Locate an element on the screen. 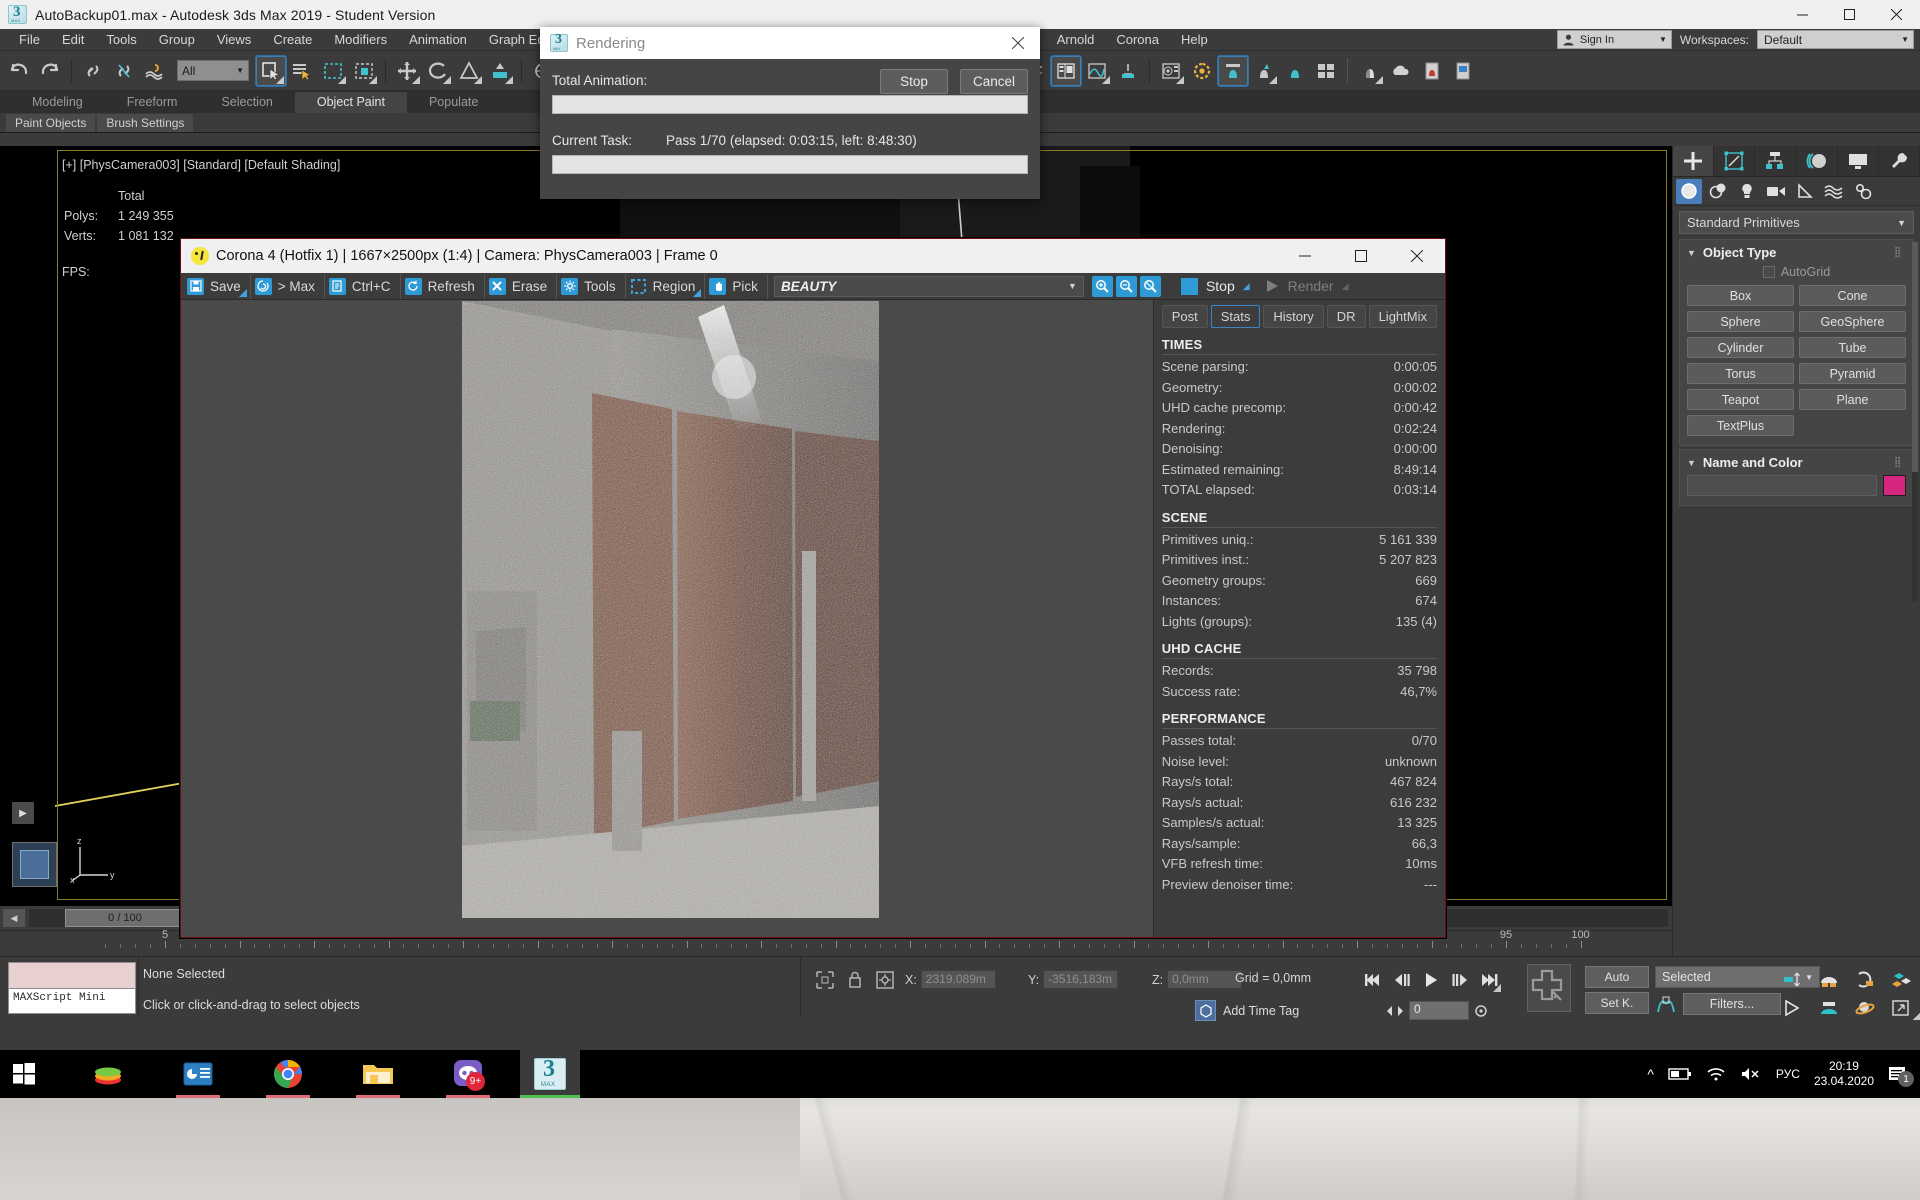 The height and width of the screenshot is (1200, 1920). create-teapot-button: Teapot is located at coordinates (1740, 399).